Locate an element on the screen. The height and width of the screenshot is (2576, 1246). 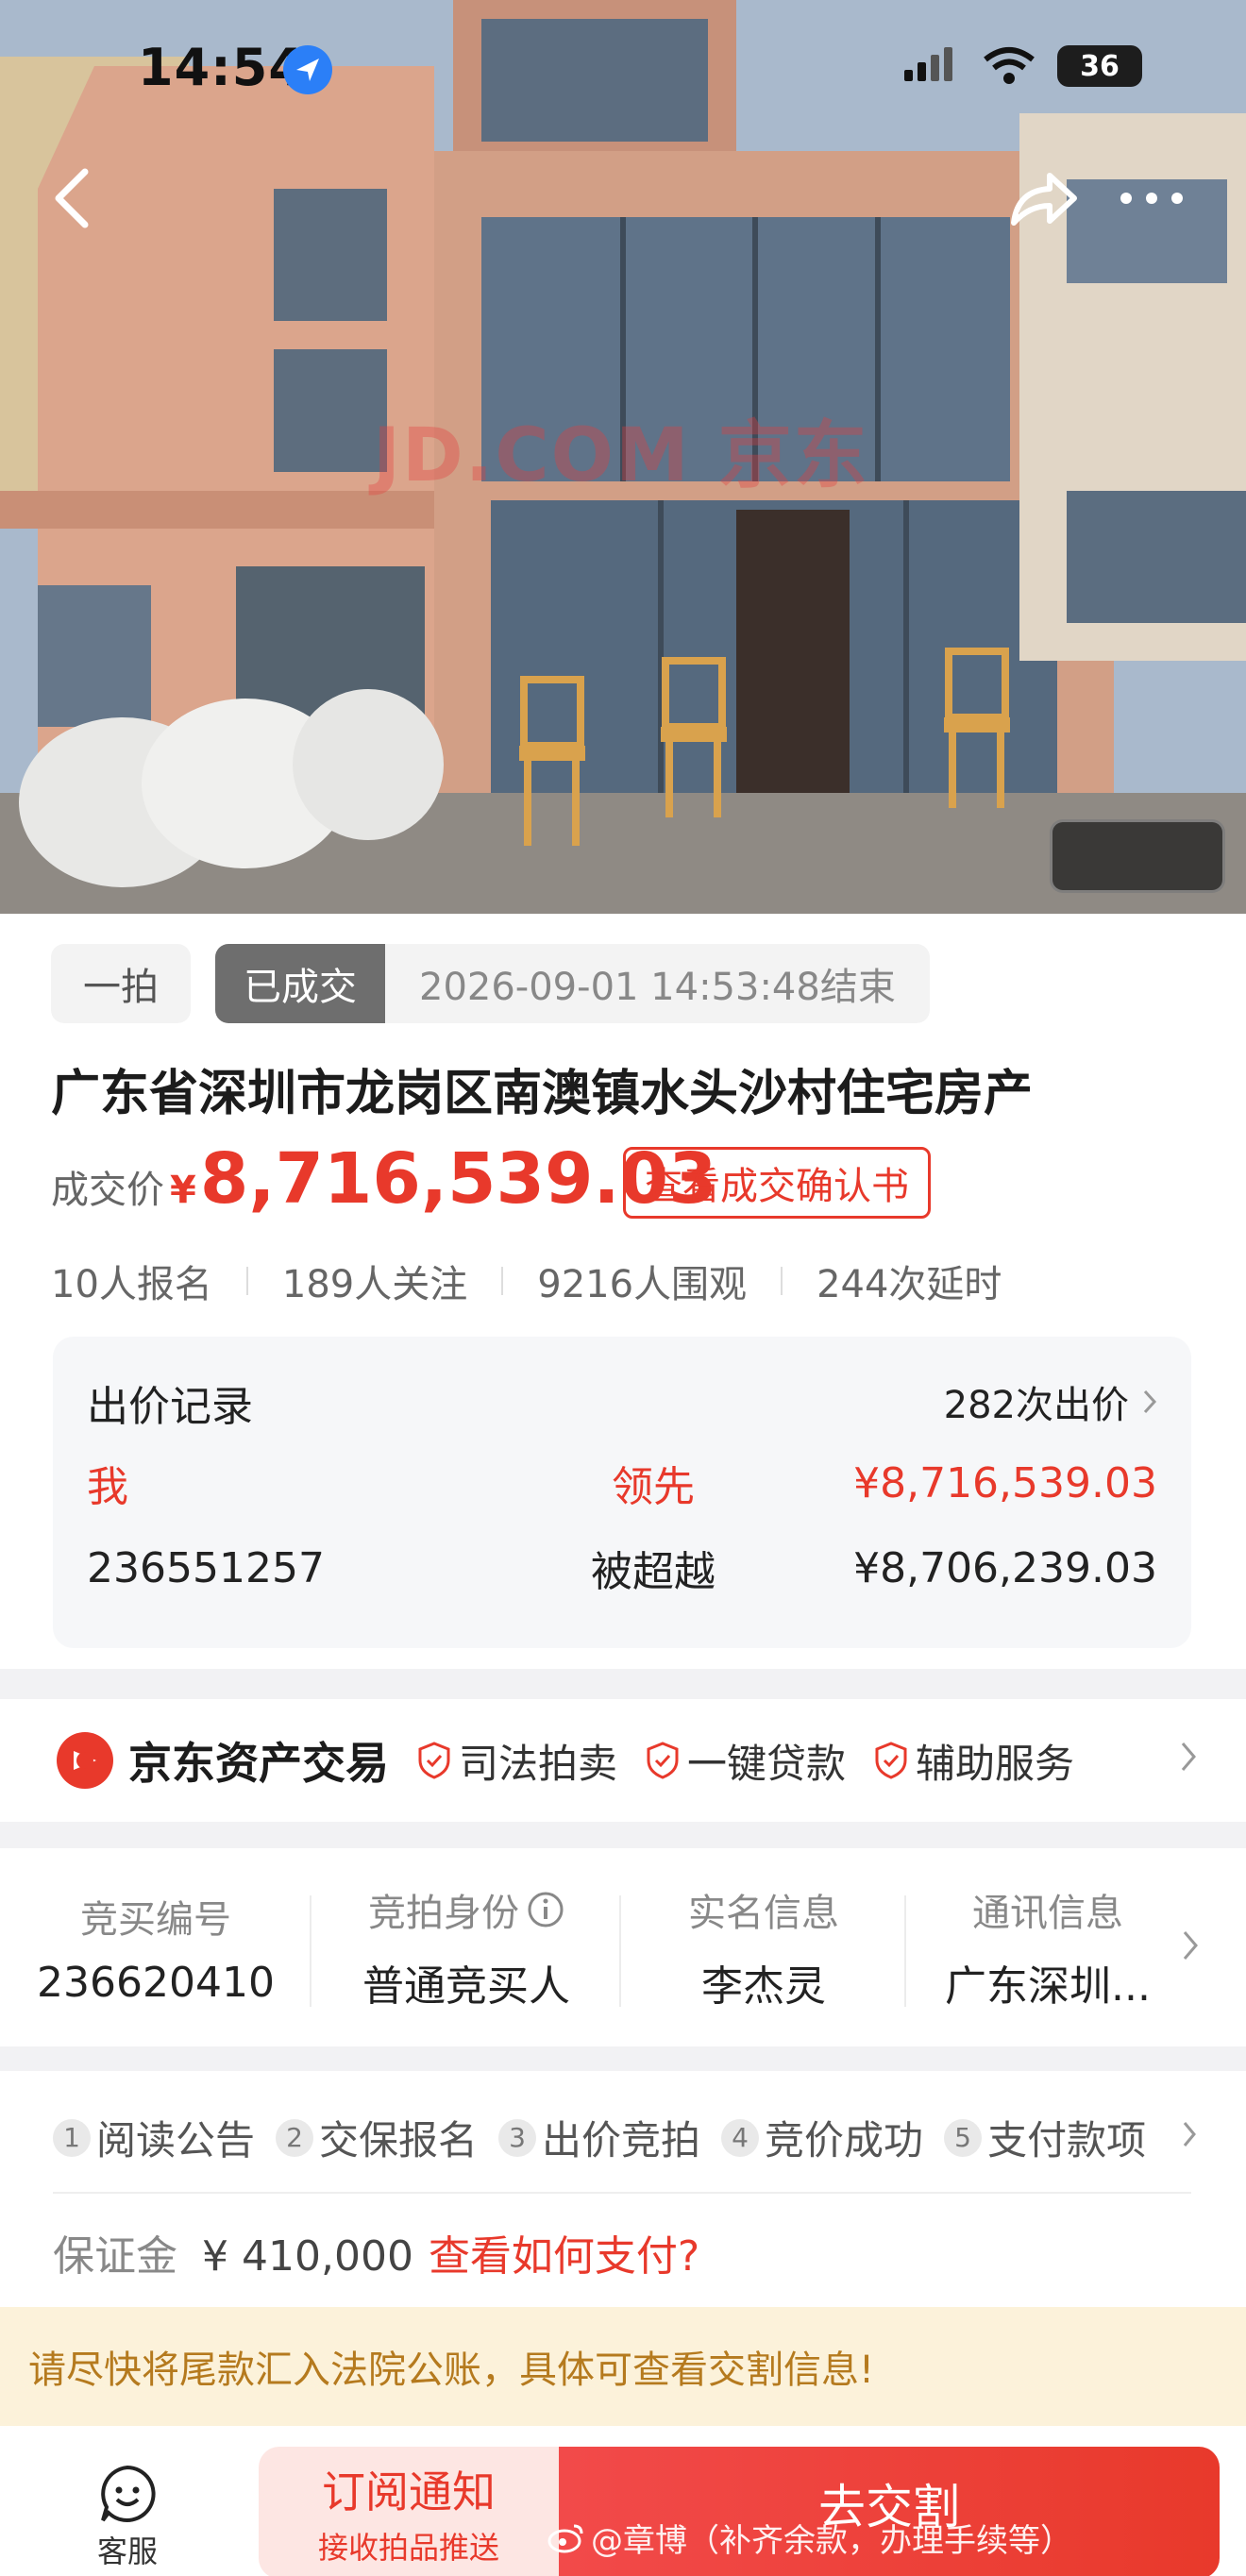
step-2: 2 交保报名 is located at coordinates (377, 2137).